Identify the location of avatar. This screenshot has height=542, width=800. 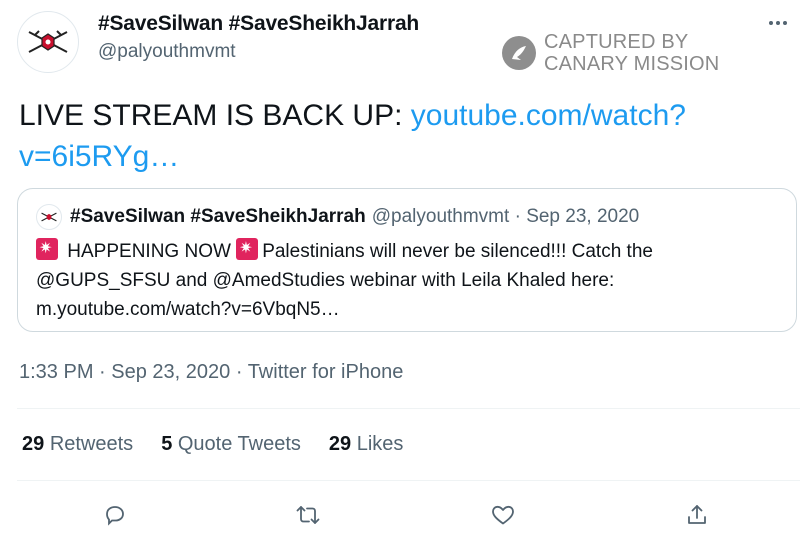
(48, 42).